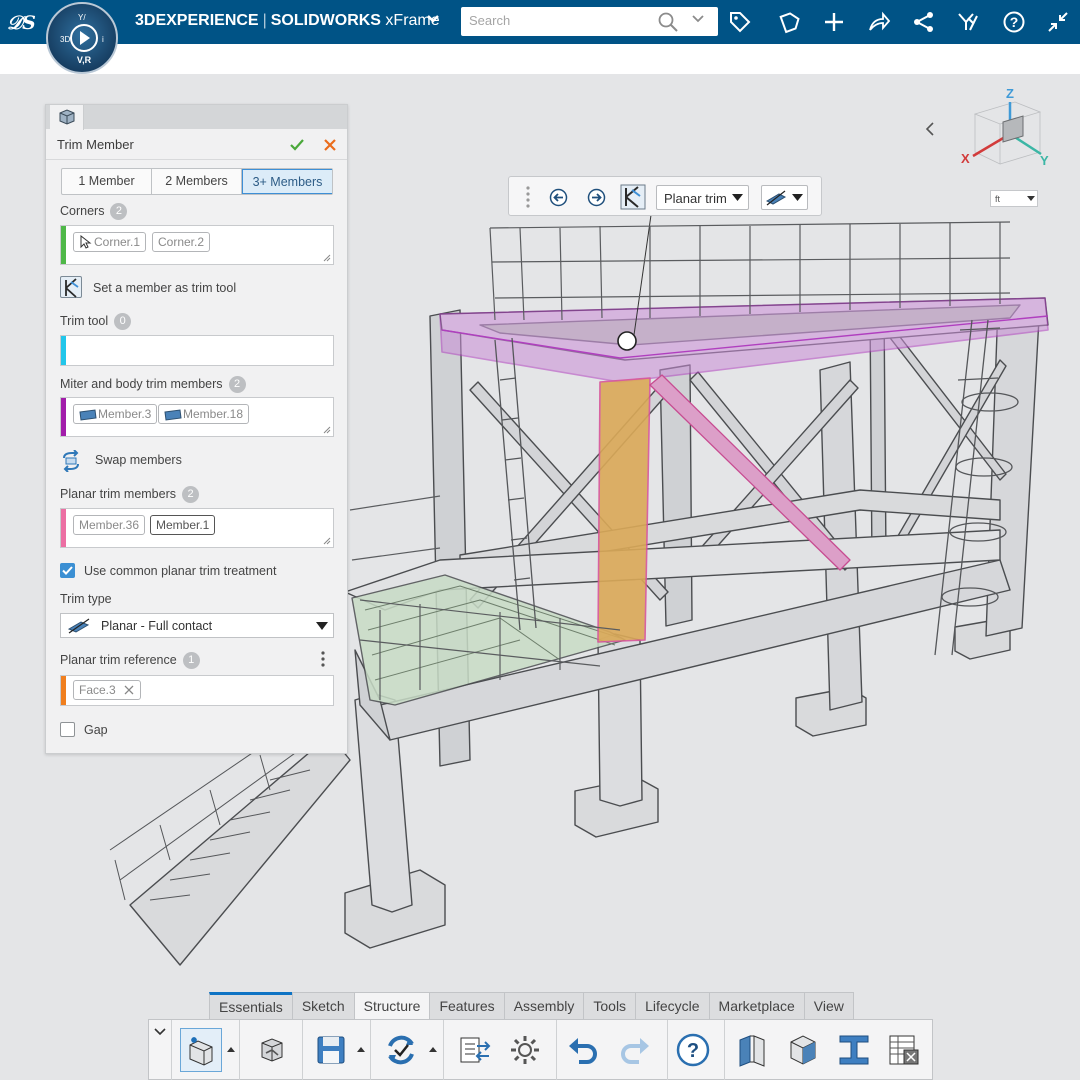 The image size is (1080, 1080). Describe the element at coordinates (107, 181) in the screenshot. I see `mode-1-member: 1 Member` at that location.